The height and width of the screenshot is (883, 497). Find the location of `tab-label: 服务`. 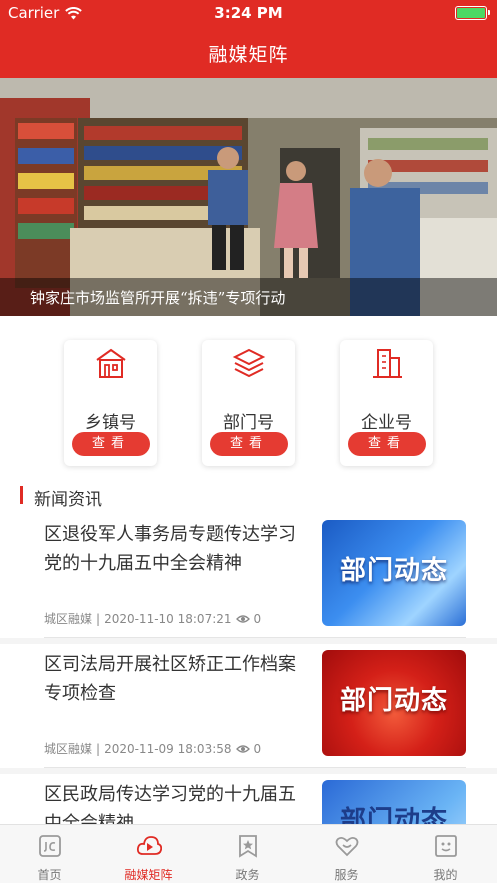

tab-label: 服务 is located at coordinates (346, 875).